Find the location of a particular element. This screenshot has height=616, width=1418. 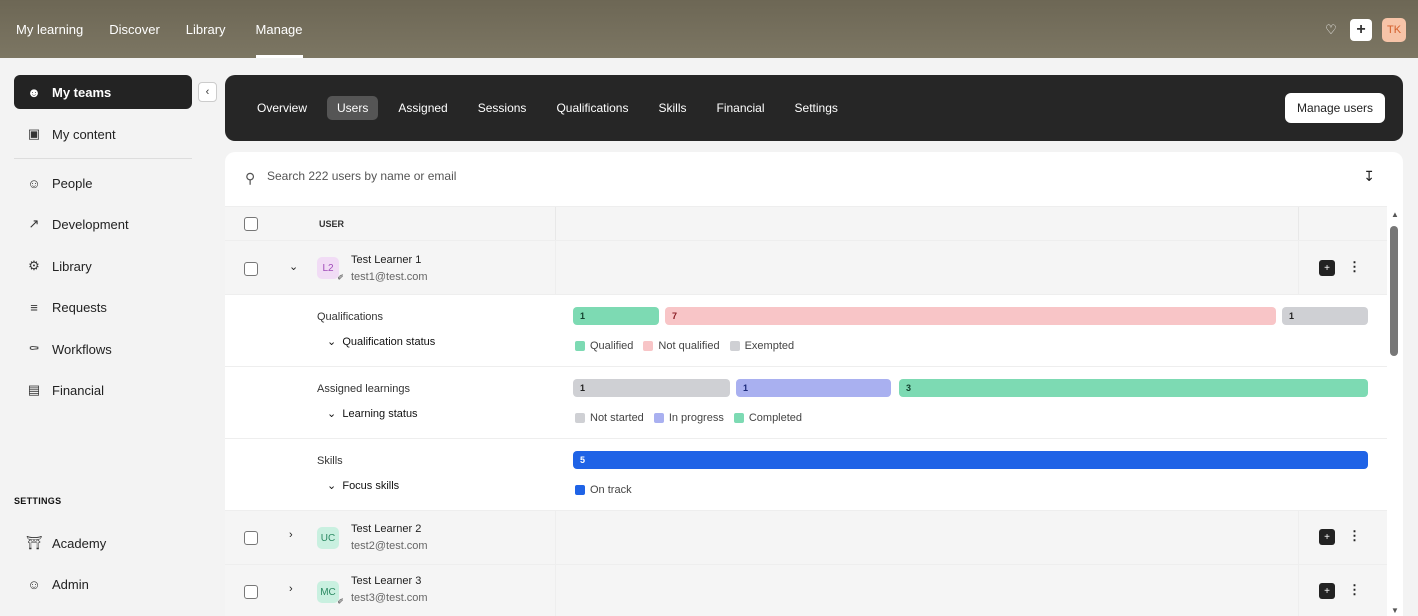

manage-users-button: Manage users is located at coordinates (1334, 108).